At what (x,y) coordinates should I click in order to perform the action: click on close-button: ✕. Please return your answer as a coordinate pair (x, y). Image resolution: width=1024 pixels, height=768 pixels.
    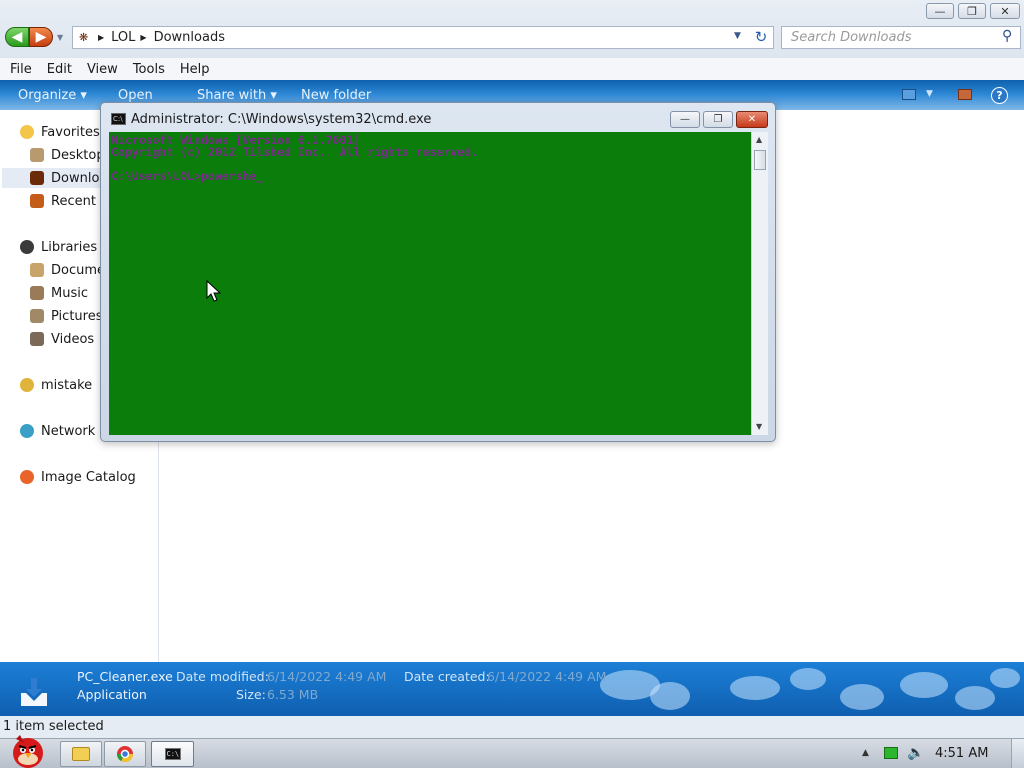
    Looking at the image, I should click on (1005, 11).